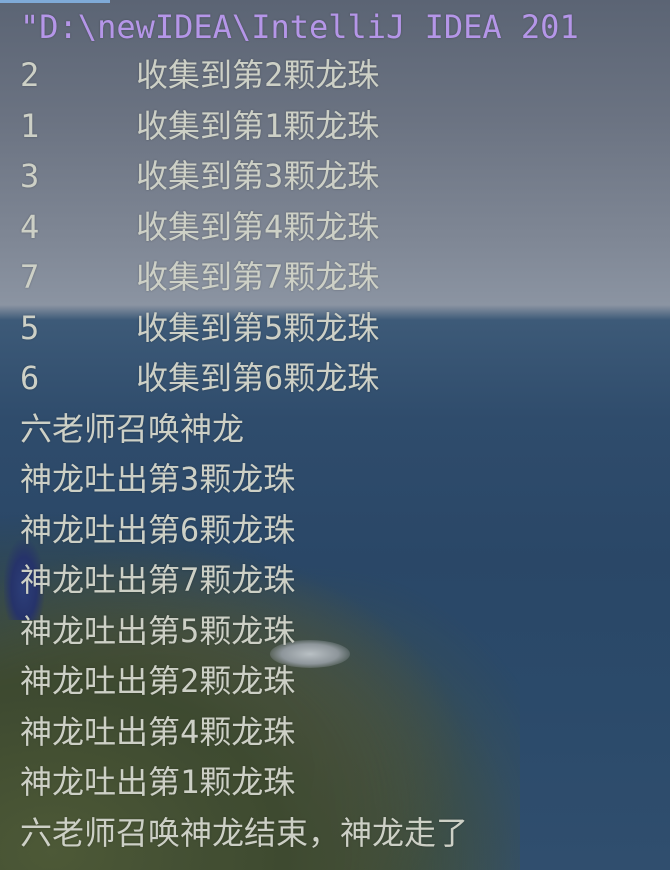 This screenshot has width=670, height=870. I want to click on console-line-released: 神龙吐出第3颗龙珠, so click(158, 479).